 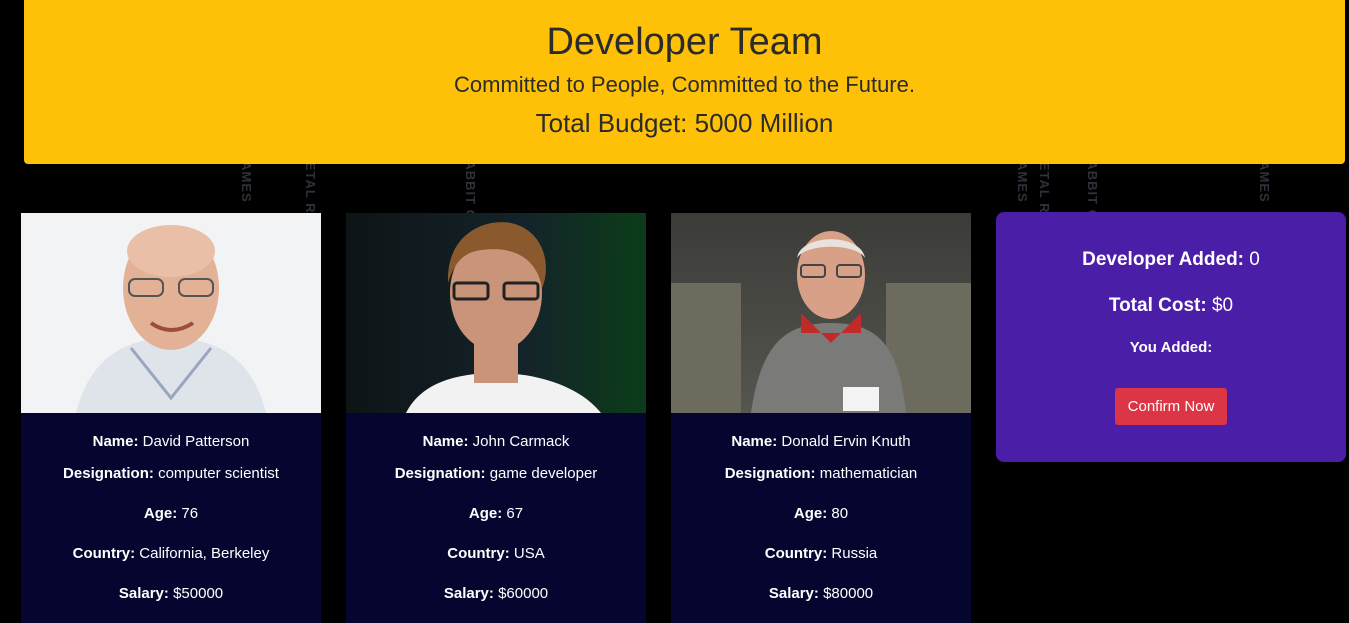 What do you see at coordinates (171, 523) in the screenshot?
I see `developer-age: Age: 76` at bounding box center [171, 523].